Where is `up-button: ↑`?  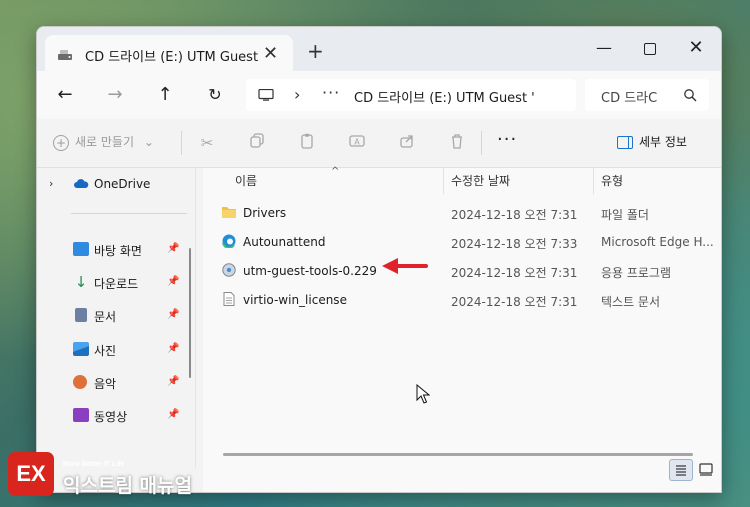
up-button: ↑ is located at coordinates (165, 95).